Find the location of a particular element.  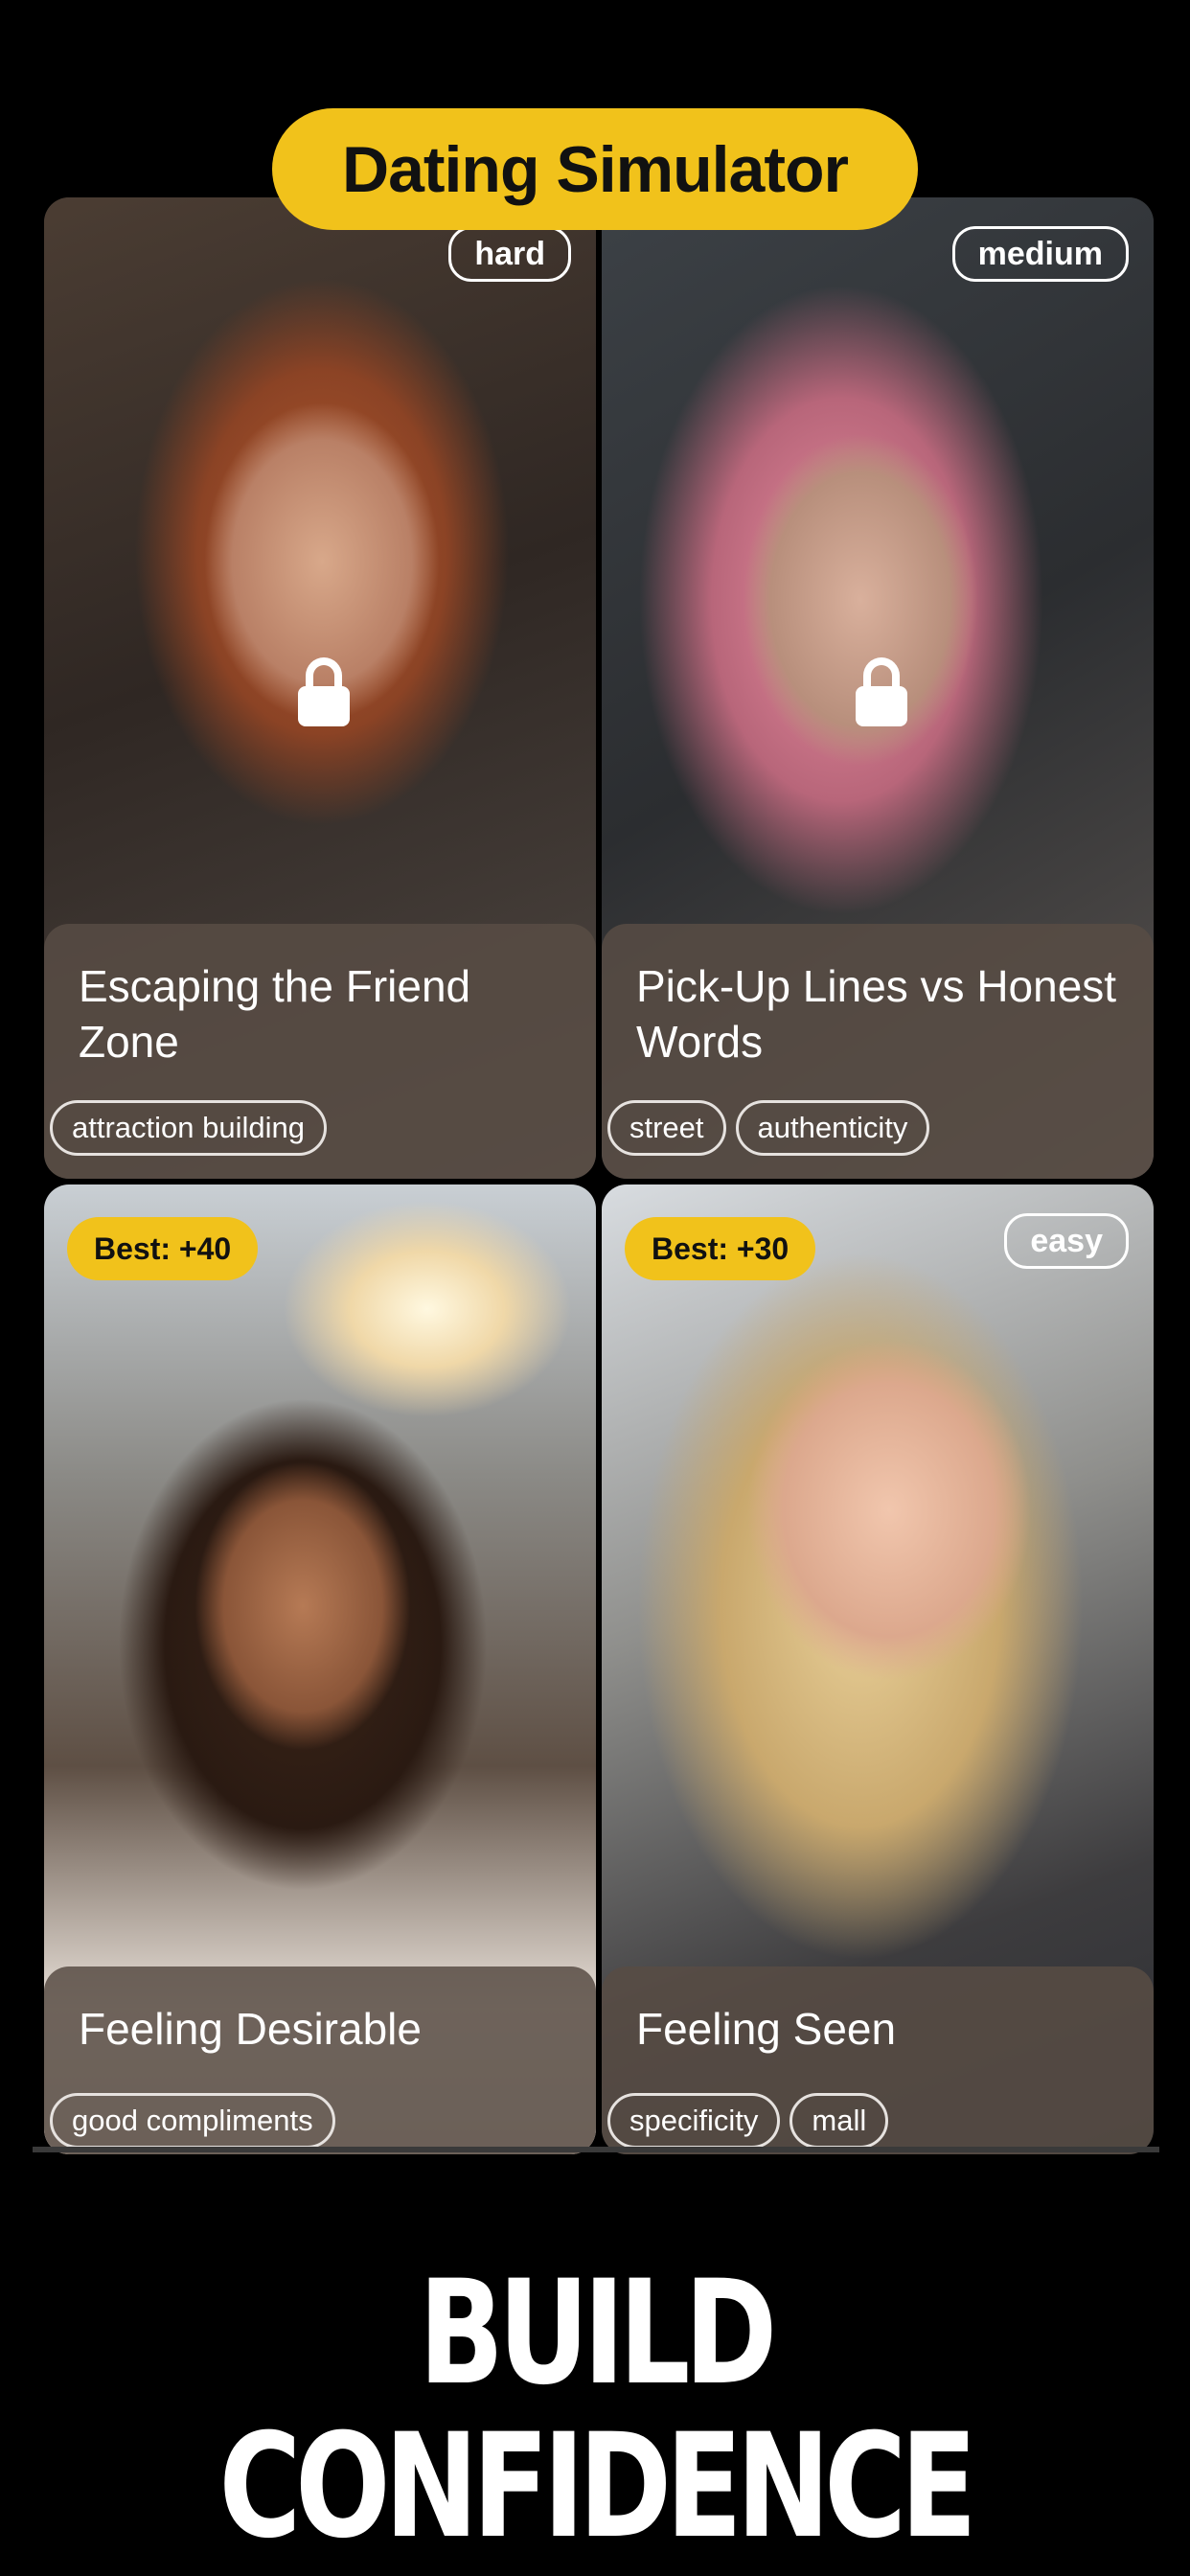

scenario-tag: attraction building is located at coordinates (189, 1128).